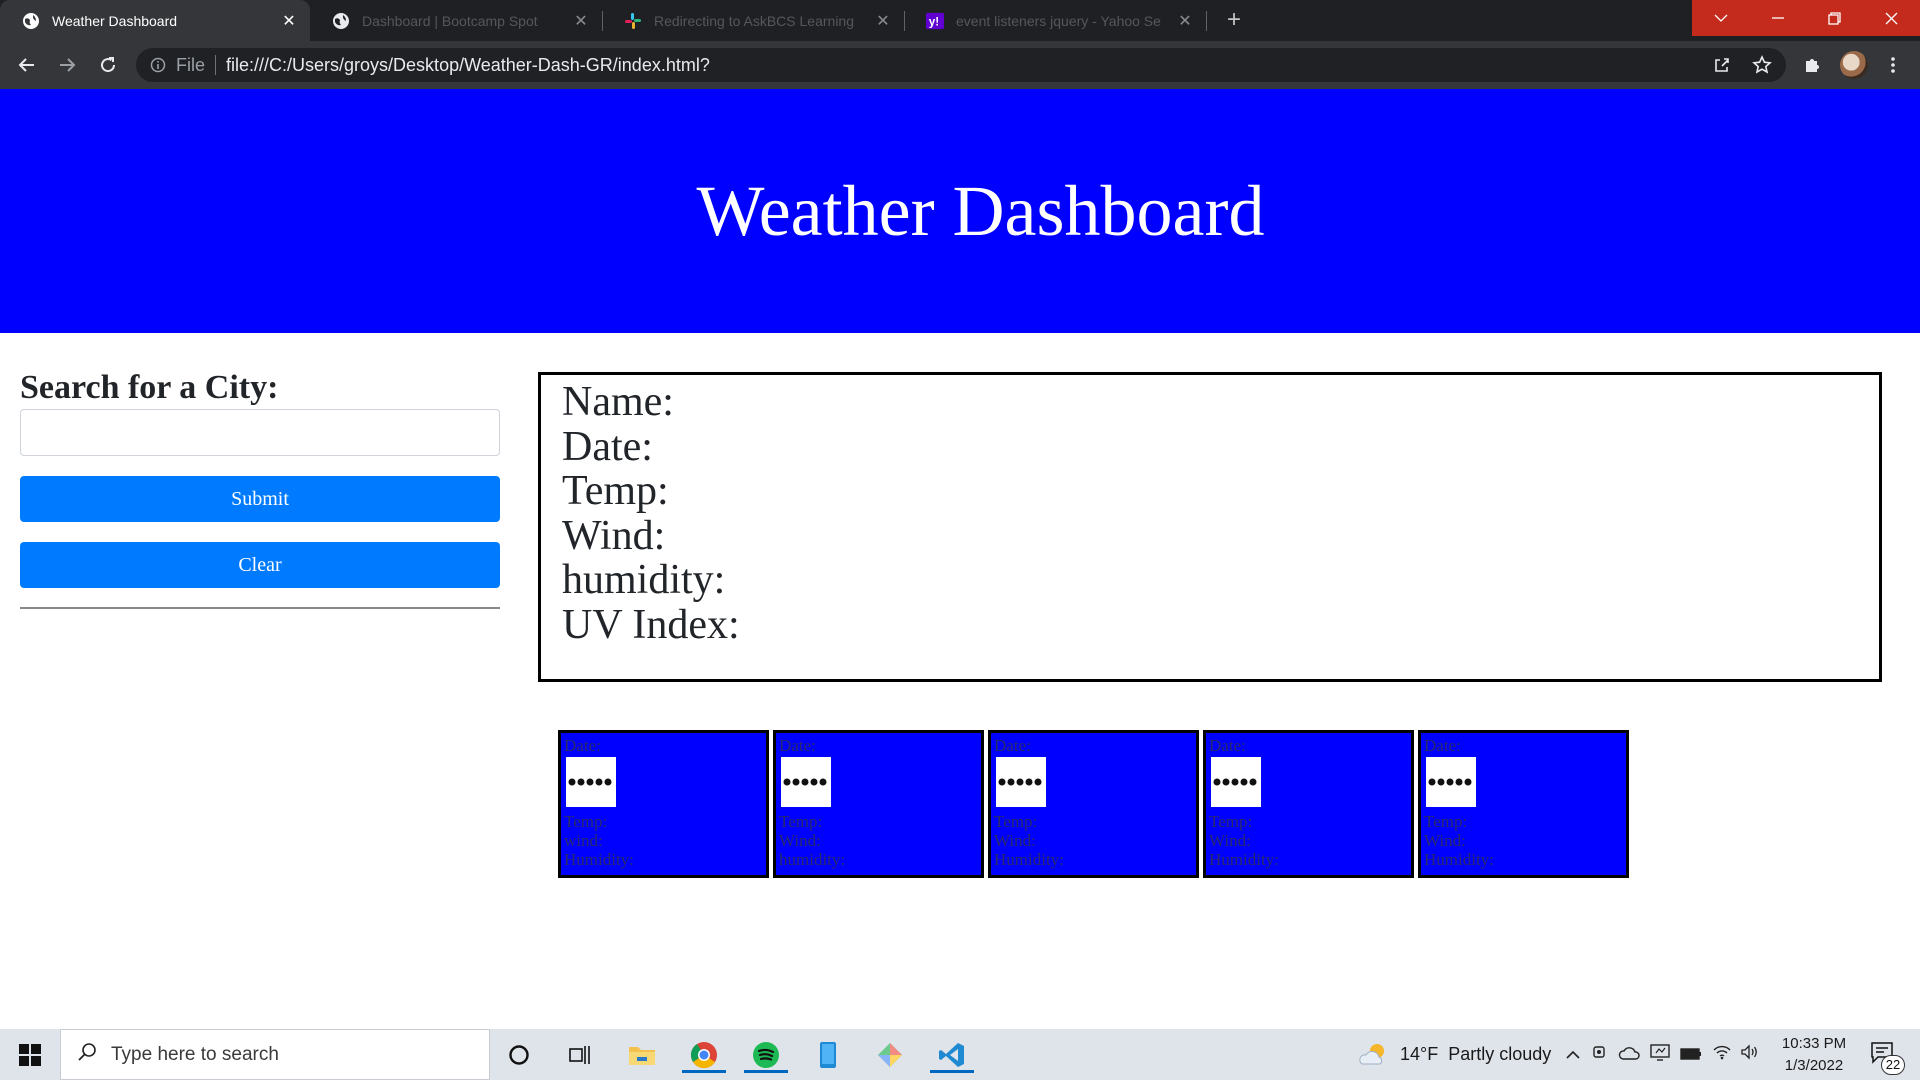 The height and width of the screenshot is (1080, 1920). Describe the element at coordinates (812, 859) in the screenshot. I see `forecast-humidity: humidity:` at that location.